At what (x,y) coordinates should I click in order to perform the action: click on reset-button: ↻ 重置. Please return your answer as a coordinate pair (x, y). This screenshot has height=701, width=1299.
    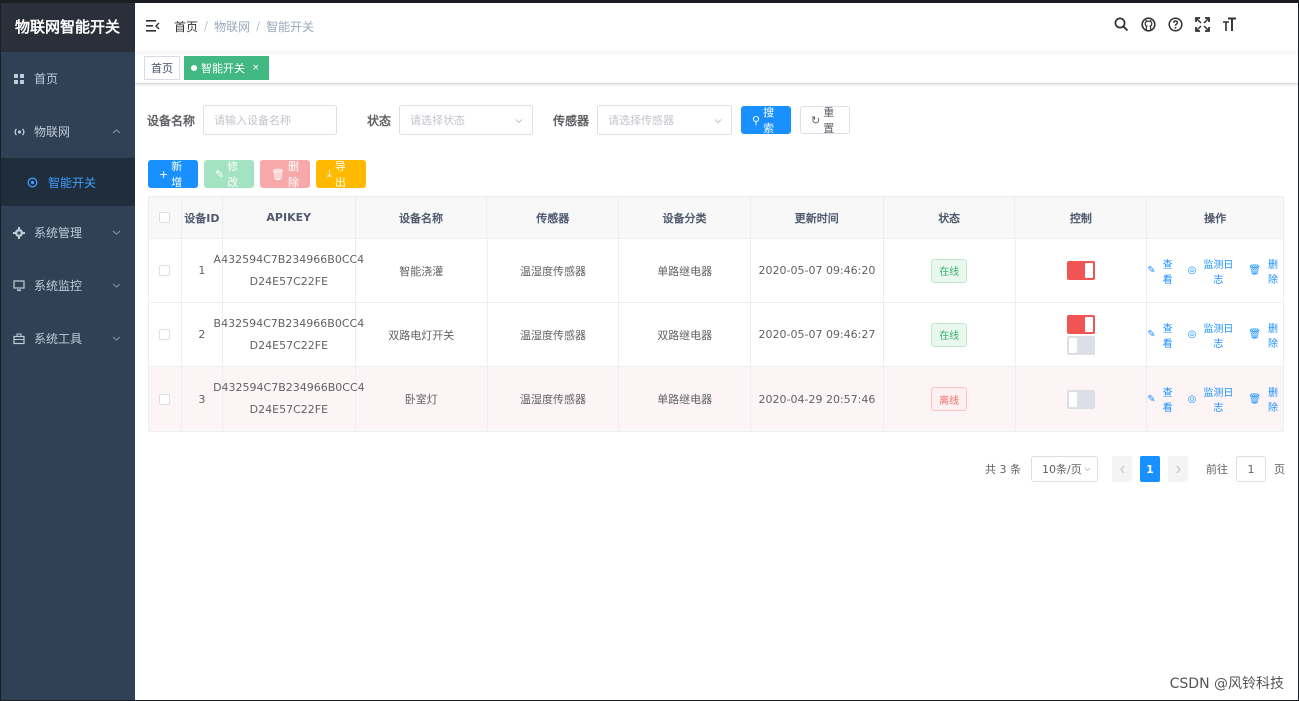
    Looking at the image, I should click on (825, 120).